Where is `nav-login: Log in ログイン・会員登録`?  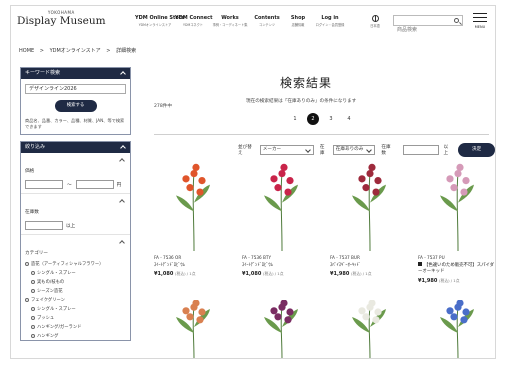
nav-login: Log in ログイン・会員登録 is located at coordinates (330, 21).